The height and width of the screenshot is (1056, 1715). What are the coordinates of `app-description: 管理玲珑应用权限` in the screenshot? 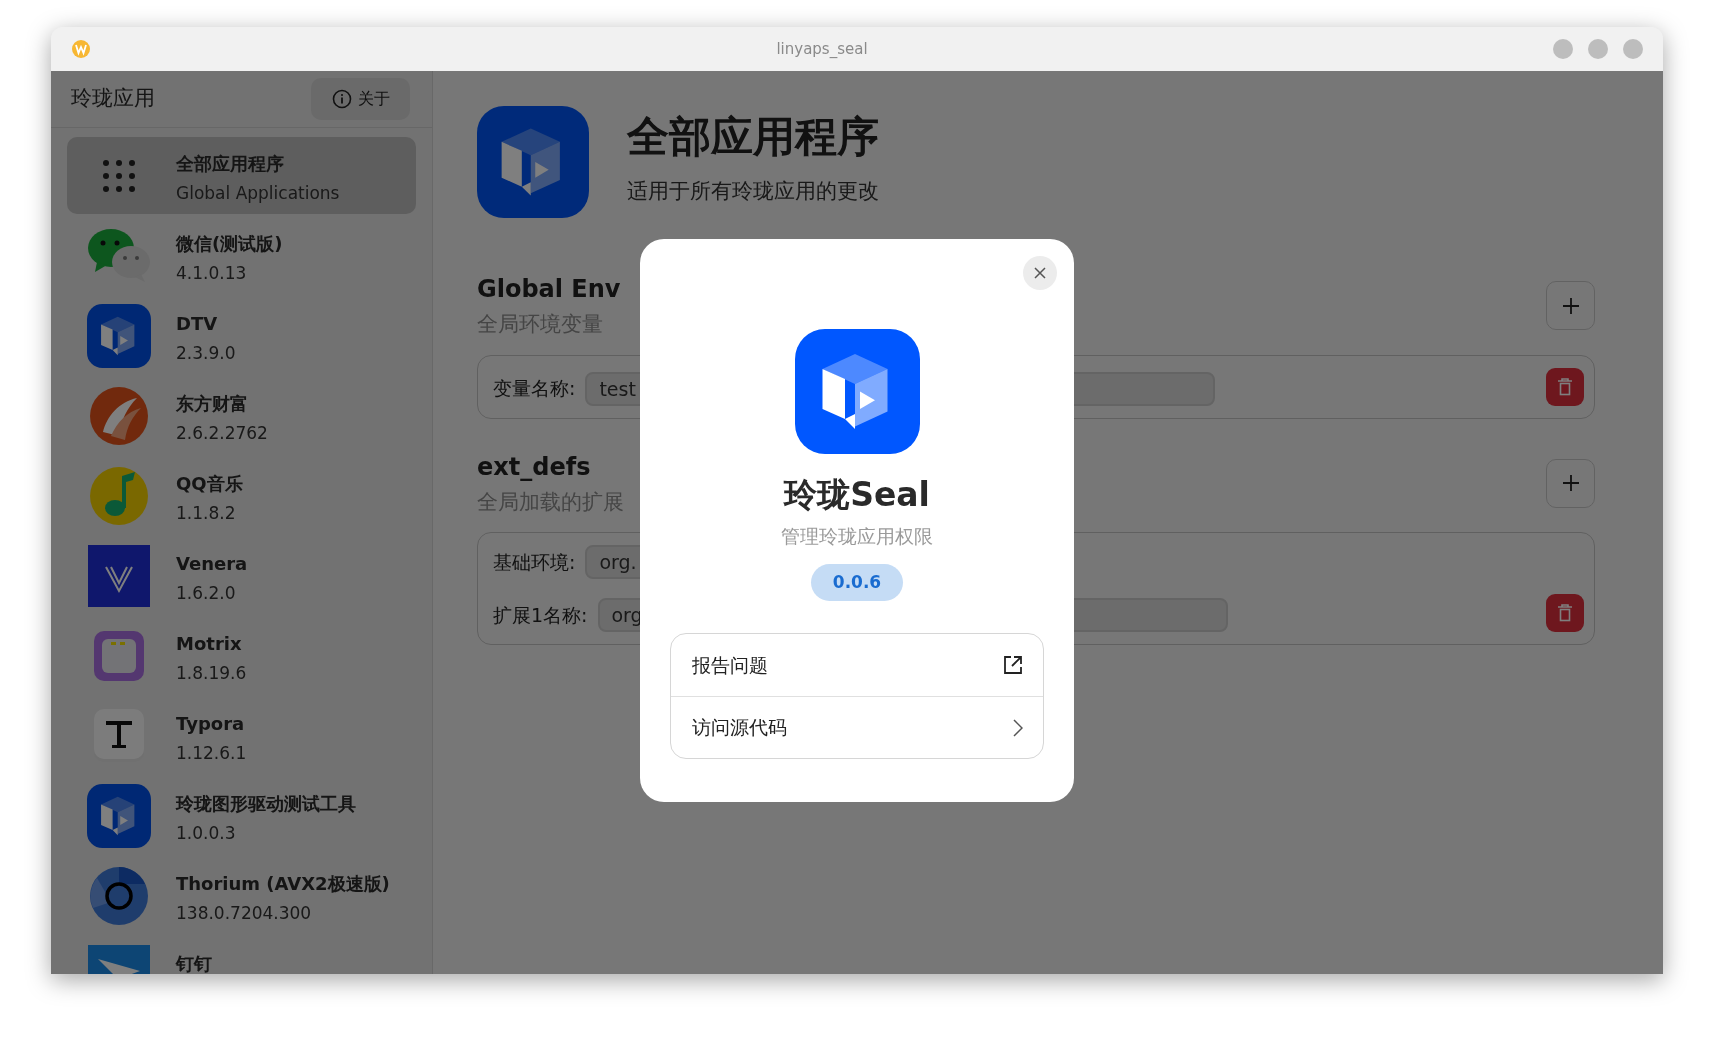 It's located at (857, 536).